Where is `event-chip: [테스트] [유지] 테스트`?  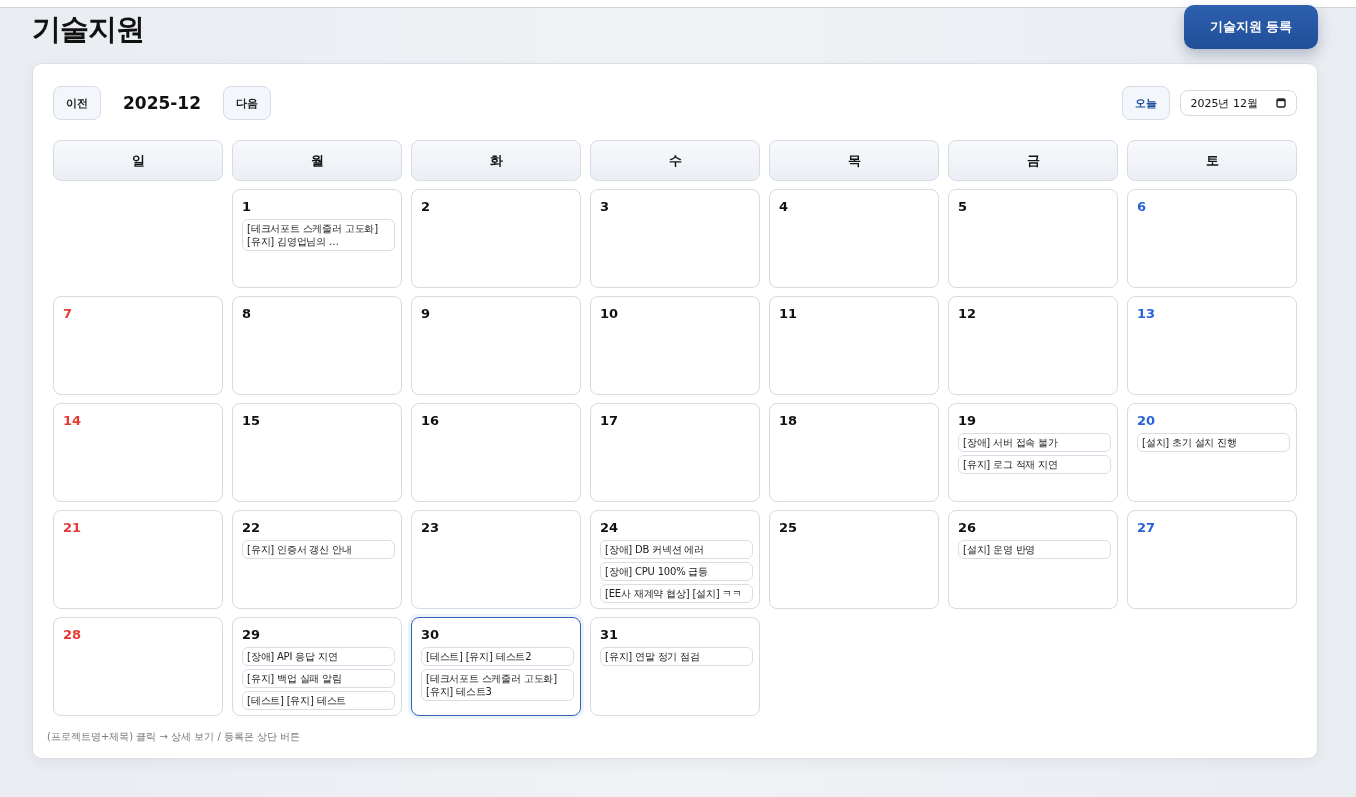 event-chip: [테스트] [유지] 테스트 is located at coordinates (318, 700).